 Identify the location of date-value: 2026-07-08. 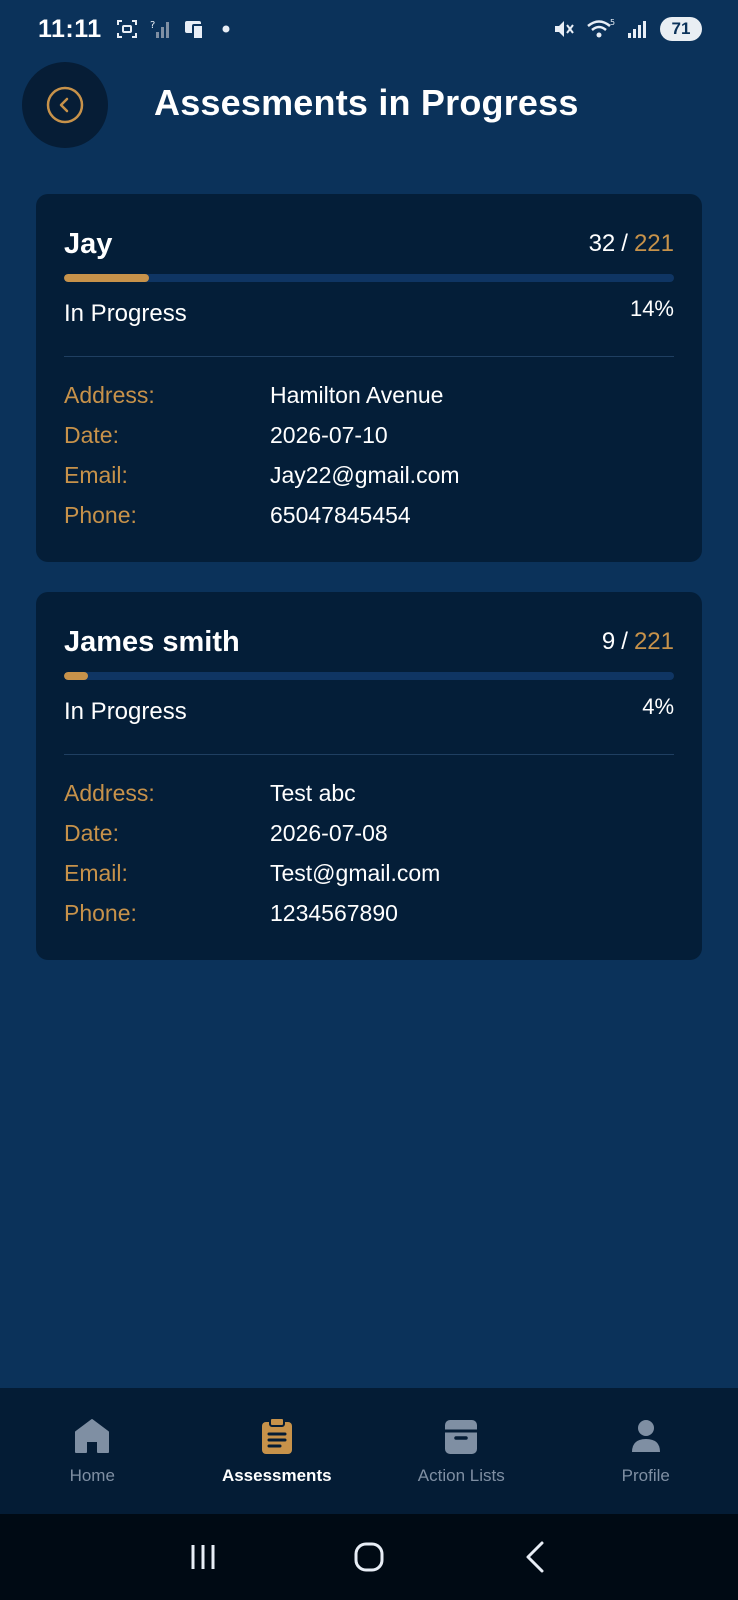
(329, 832).